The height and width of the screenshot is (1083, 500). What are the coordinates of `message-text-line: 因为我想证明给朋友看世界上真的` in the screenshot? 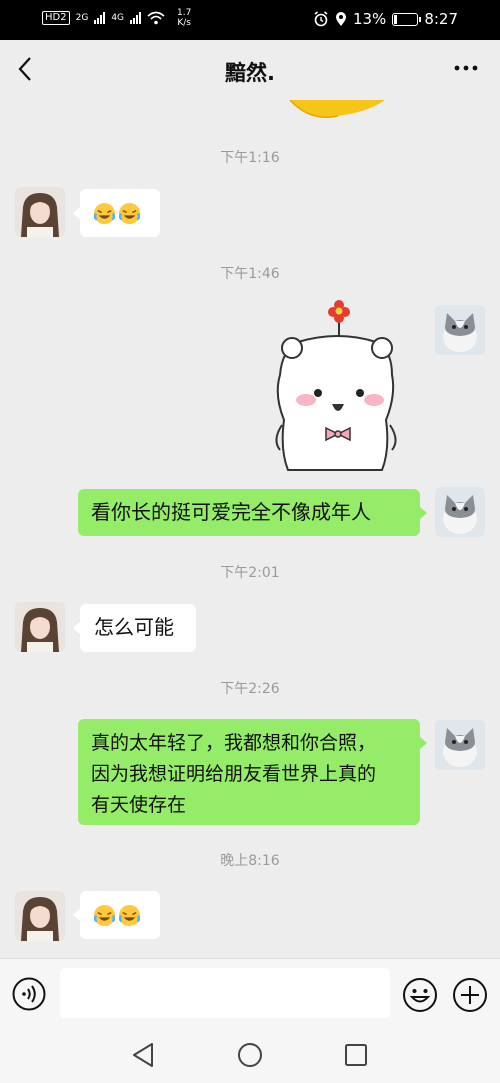 It's located at (234, 774).